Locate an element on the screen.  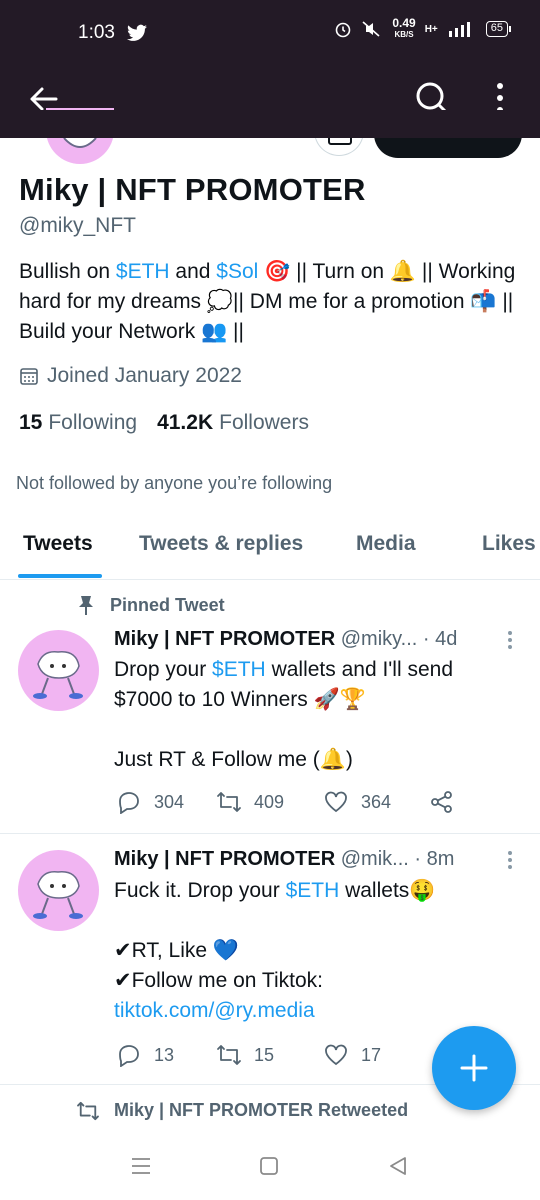
plus-icon is located at coordinates (474, 1068).